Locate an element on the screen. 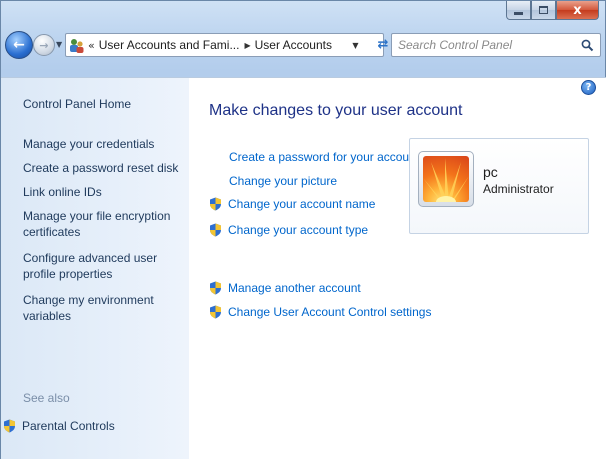 The width and height of the screenshot is (606, 459). avatar-frame is located at coordinates (446, 179).